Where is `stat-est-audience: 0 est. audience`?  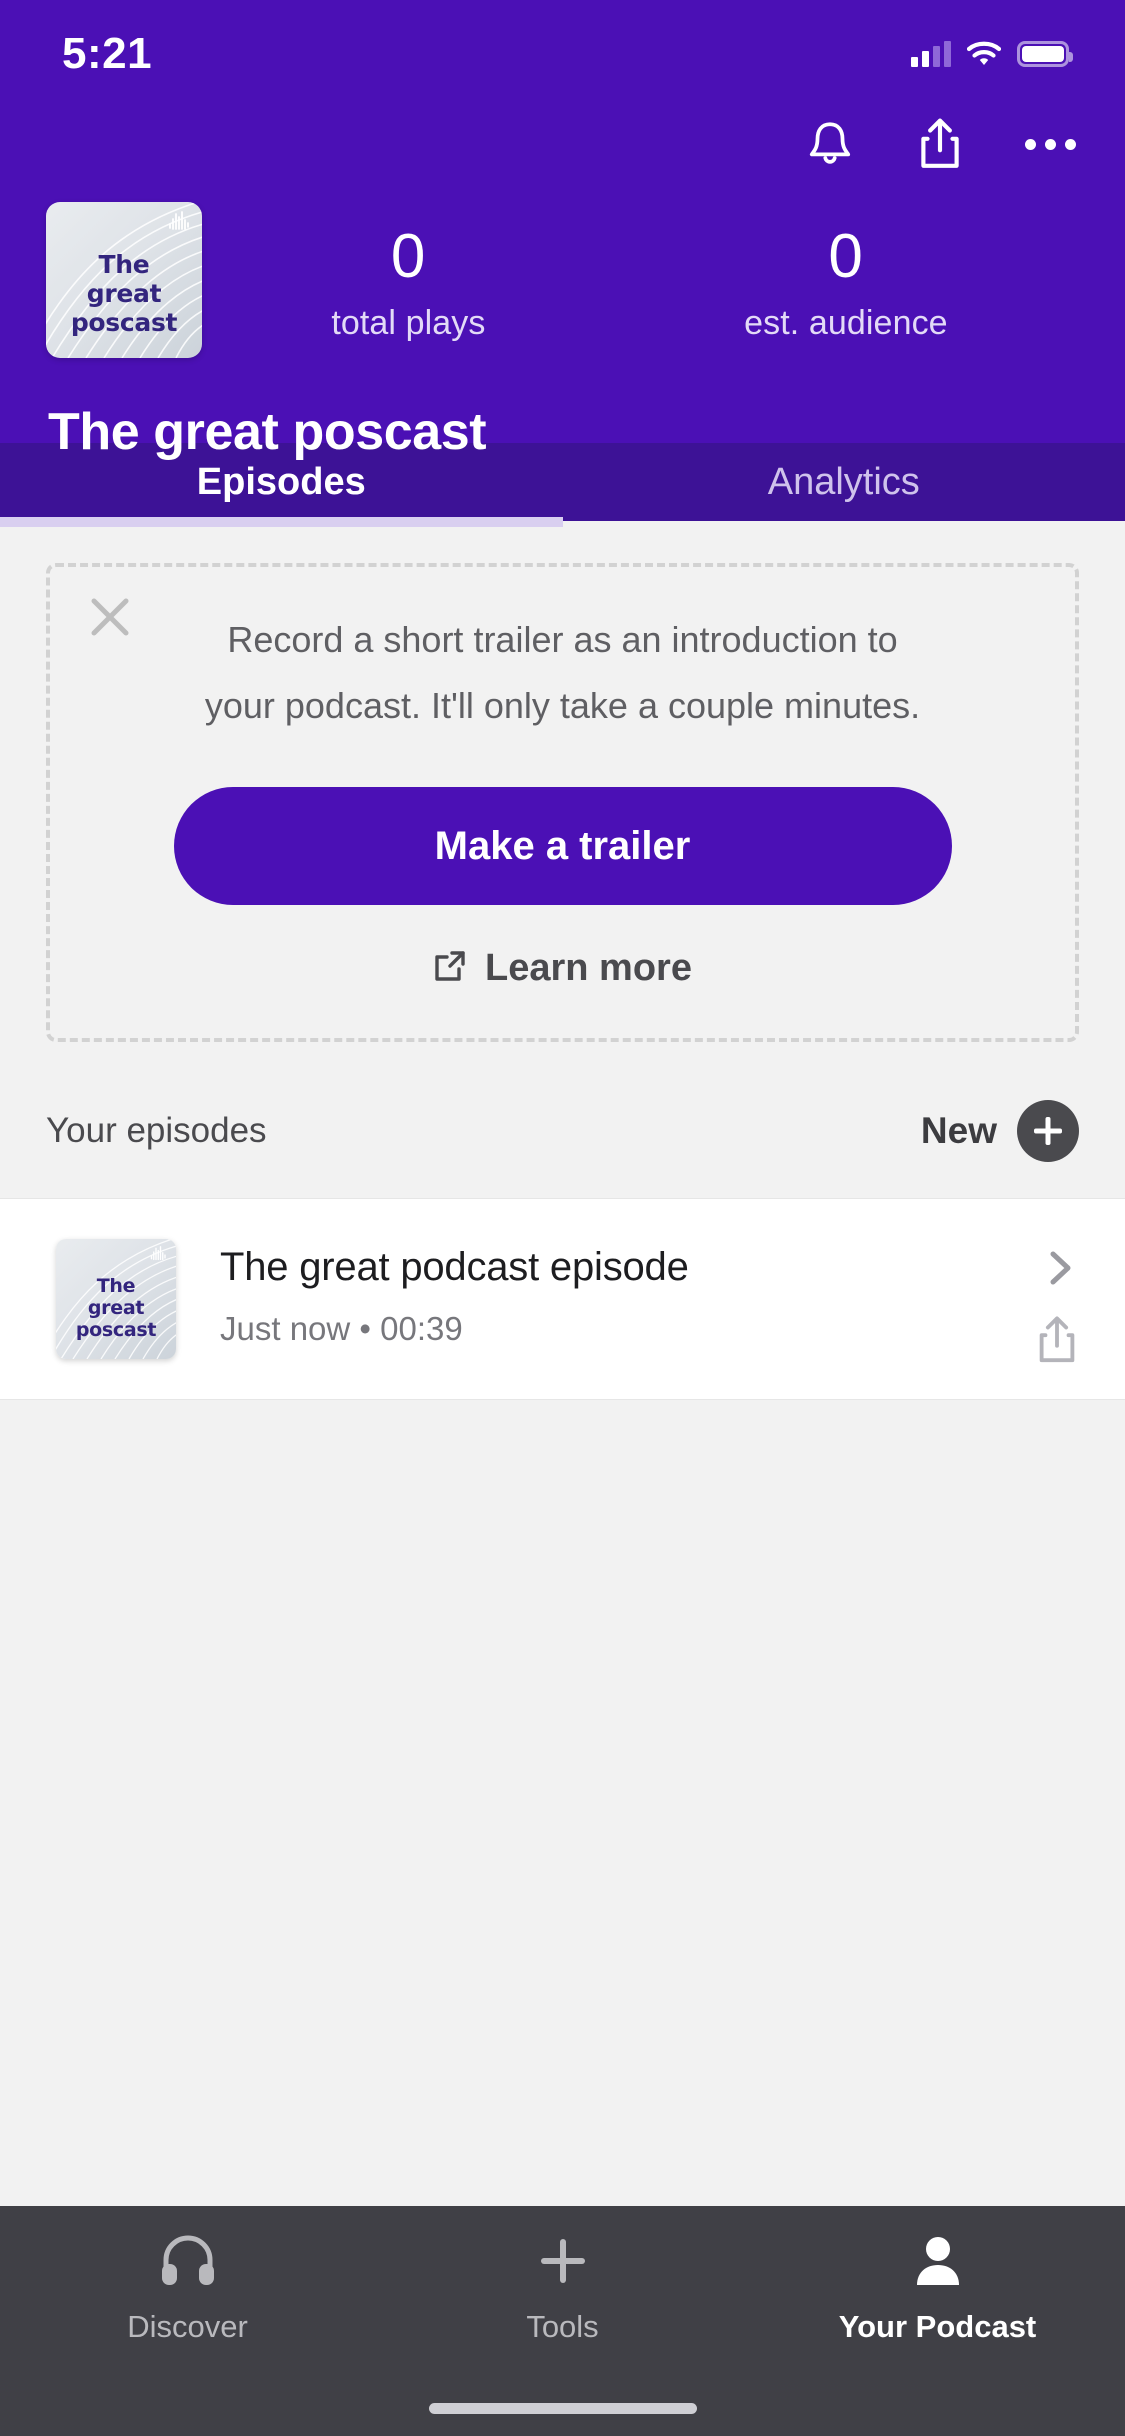
stat-est-audience: 0 est. audience is located at coordinates (846, 283).